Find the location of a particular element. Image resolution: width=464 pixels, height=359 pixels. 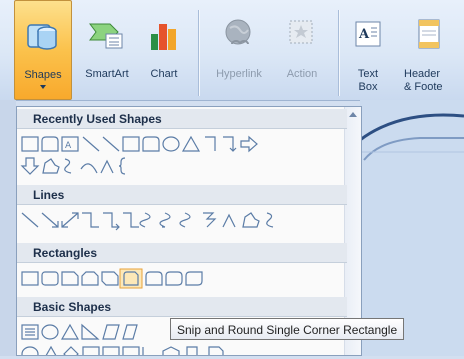

shape-curved-connector is located at coordinates (145, 220).